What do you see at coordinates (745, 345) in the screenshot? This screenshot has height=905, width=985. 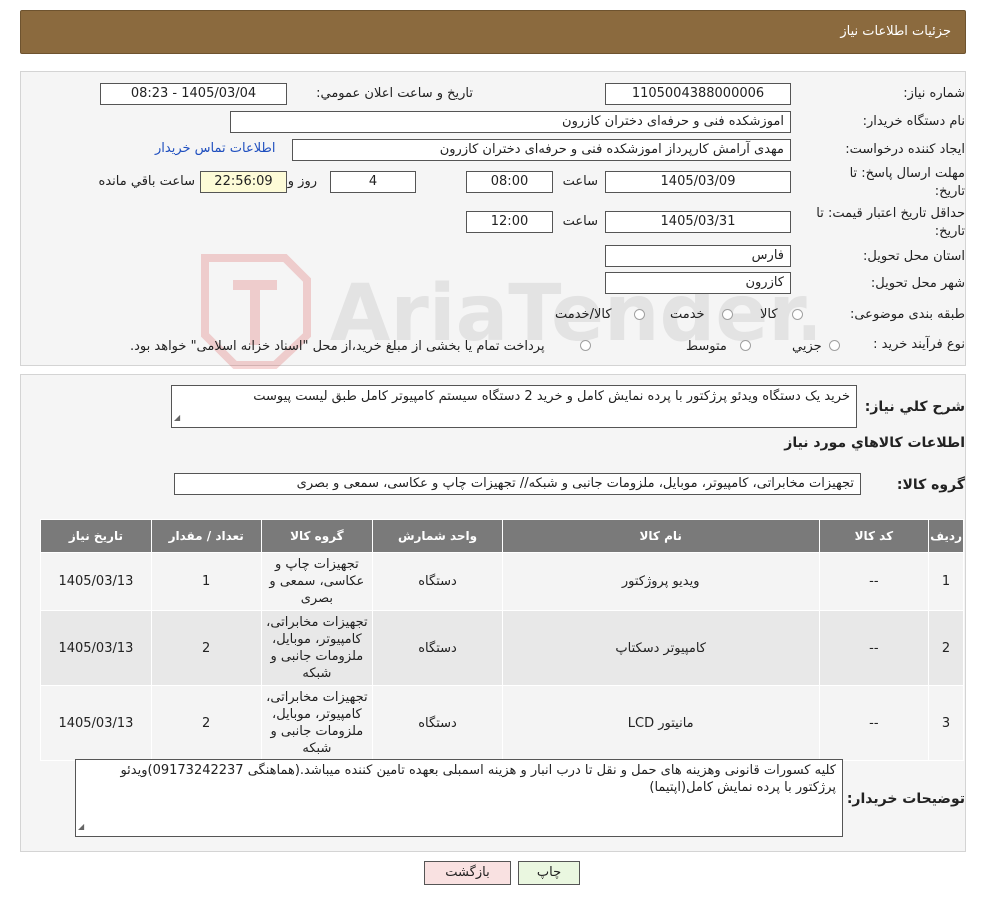 I see `process-radio-medium` at bounding box center [745, 345].